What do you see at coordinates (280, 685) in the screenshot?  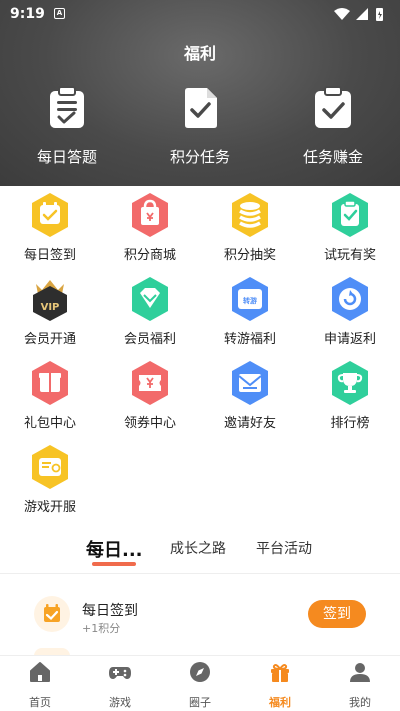 I see `nav-welfare: 福利` at bounding box center [280, 685].